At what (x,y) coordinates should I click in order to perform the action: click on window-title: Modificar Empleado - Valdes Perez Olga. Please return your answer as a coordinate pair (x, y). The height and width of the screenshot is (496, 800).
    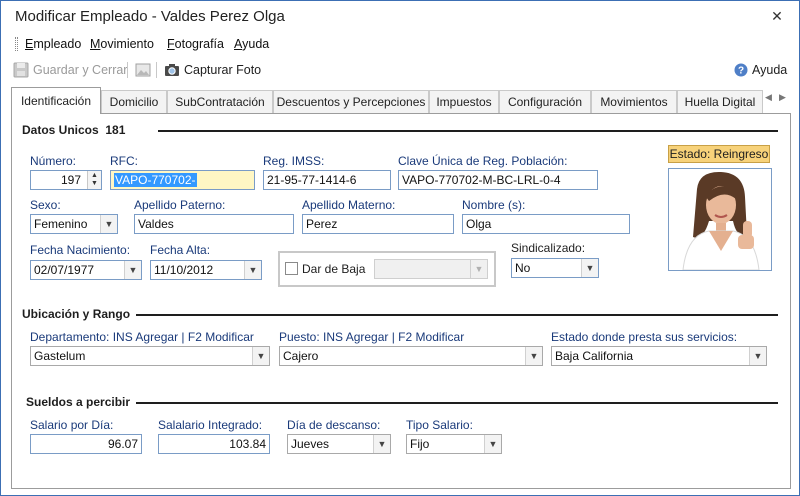
    Looking at the image, I should click on (150, 16).